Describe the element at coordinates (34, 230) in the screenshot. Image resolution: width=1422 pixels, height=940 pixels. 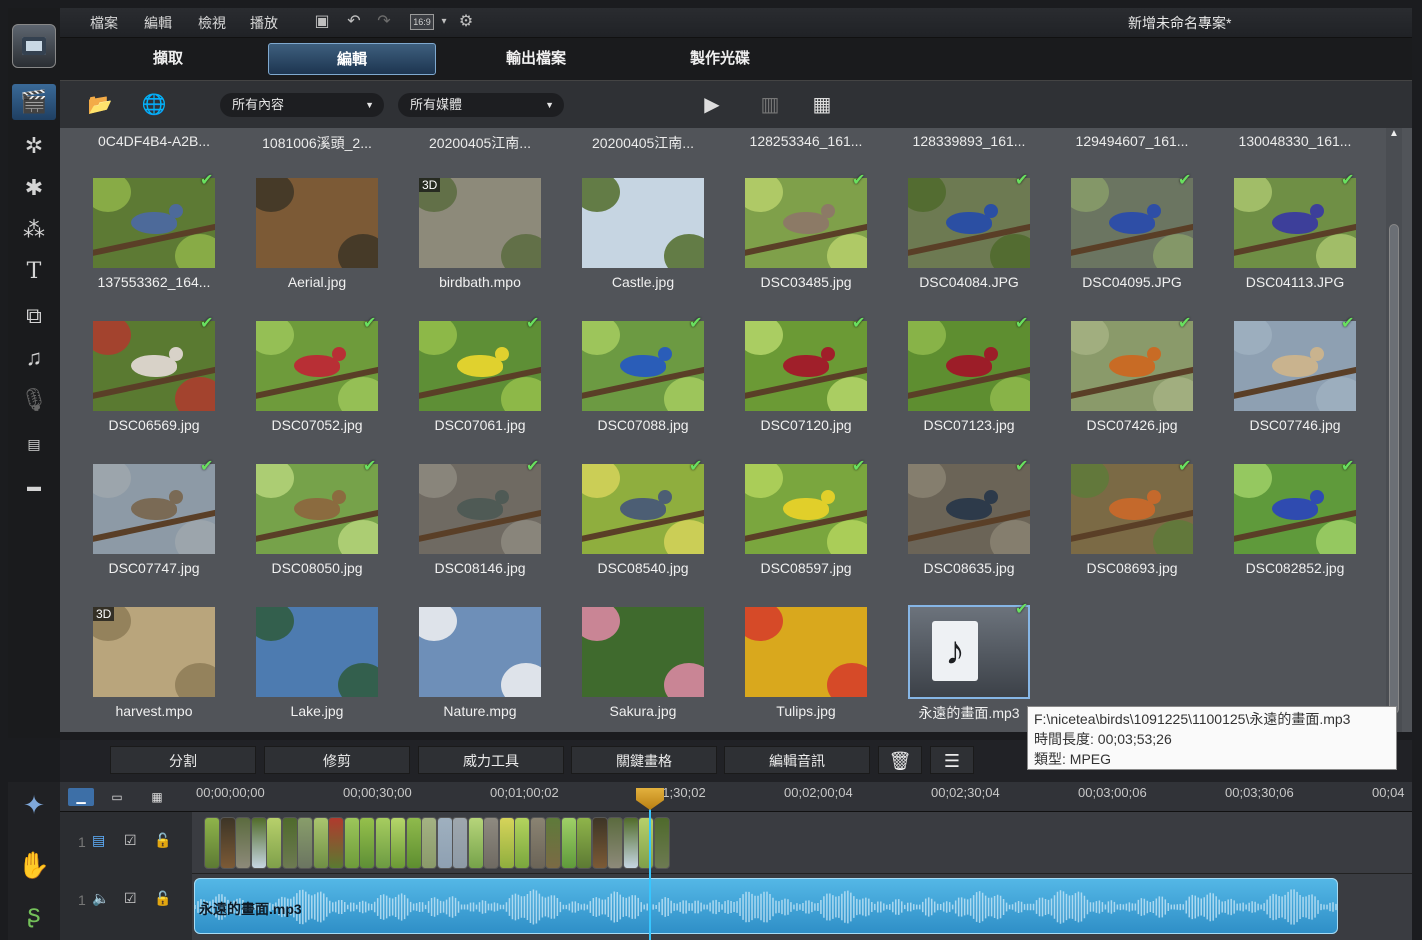
I see `particle-room-icon: ⁂` at that location.